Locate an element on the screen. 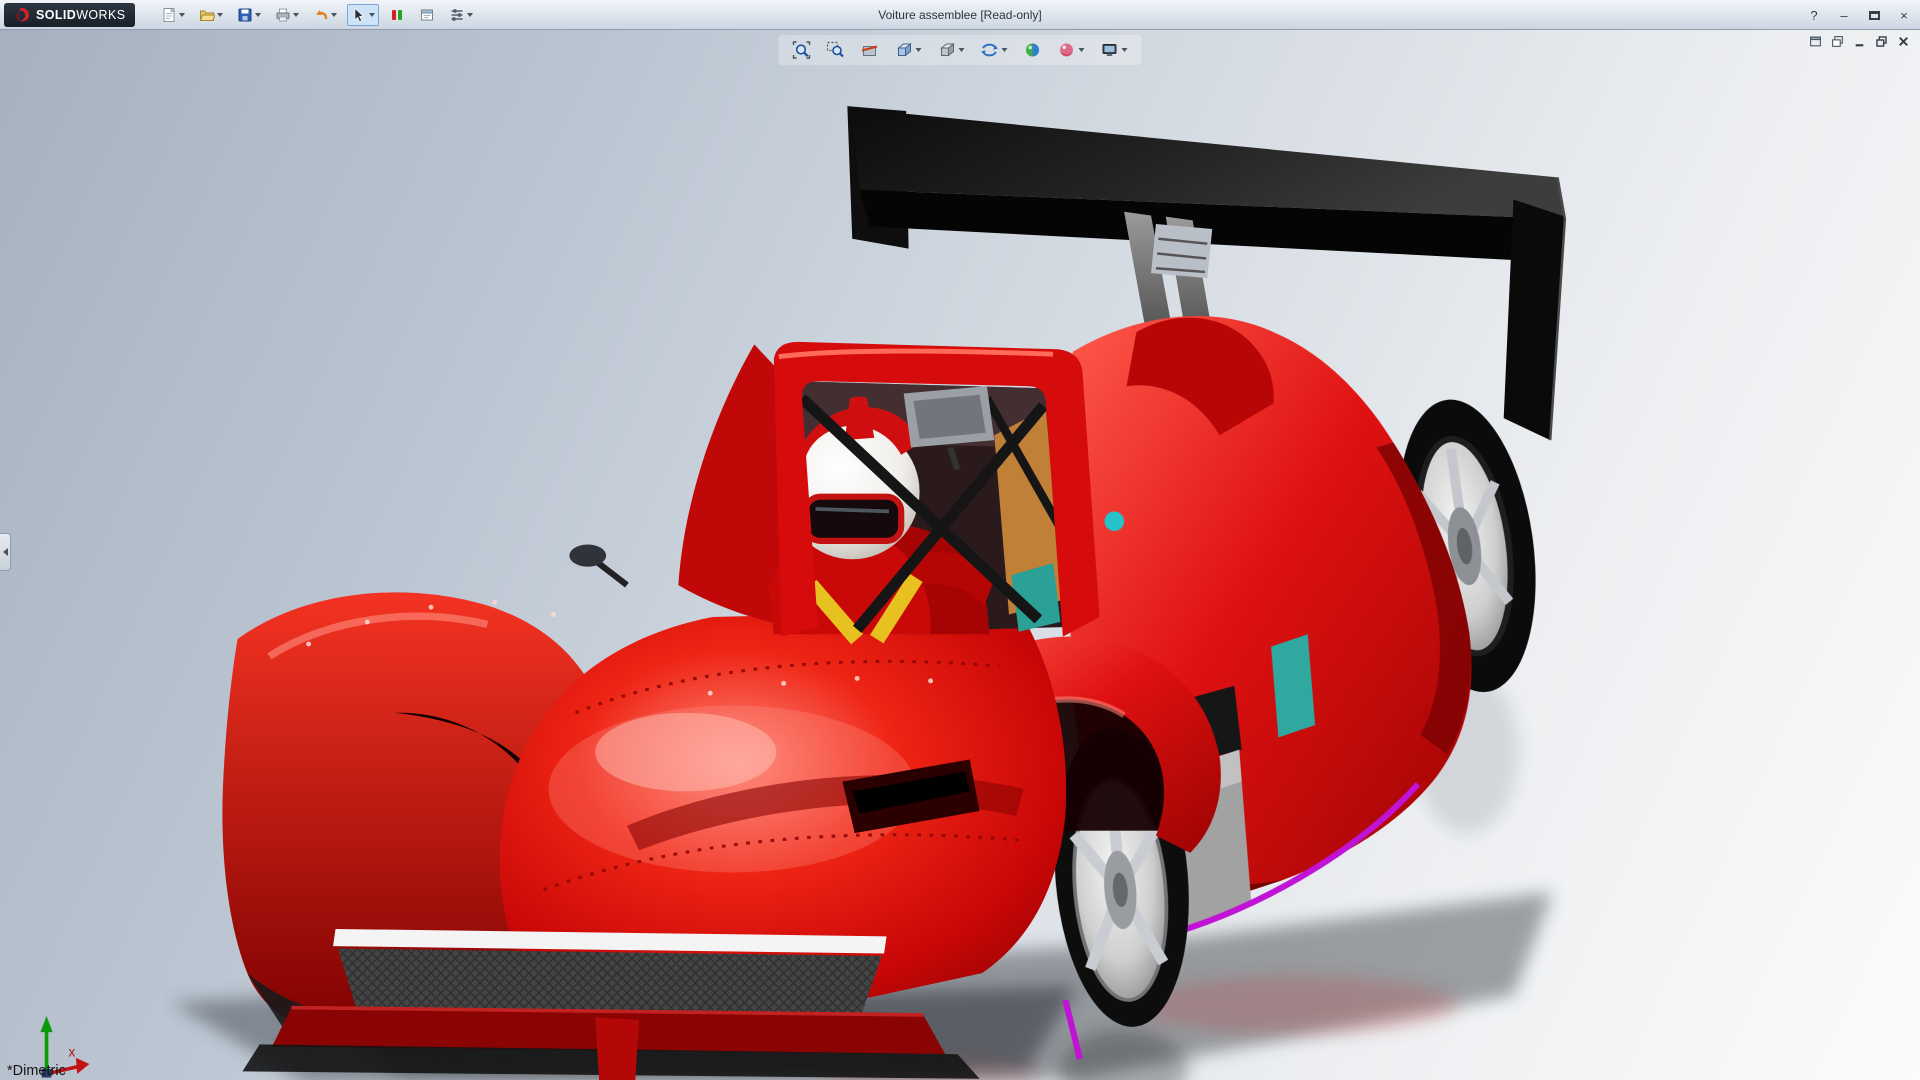  print-button is located at coordinates (287, 15).